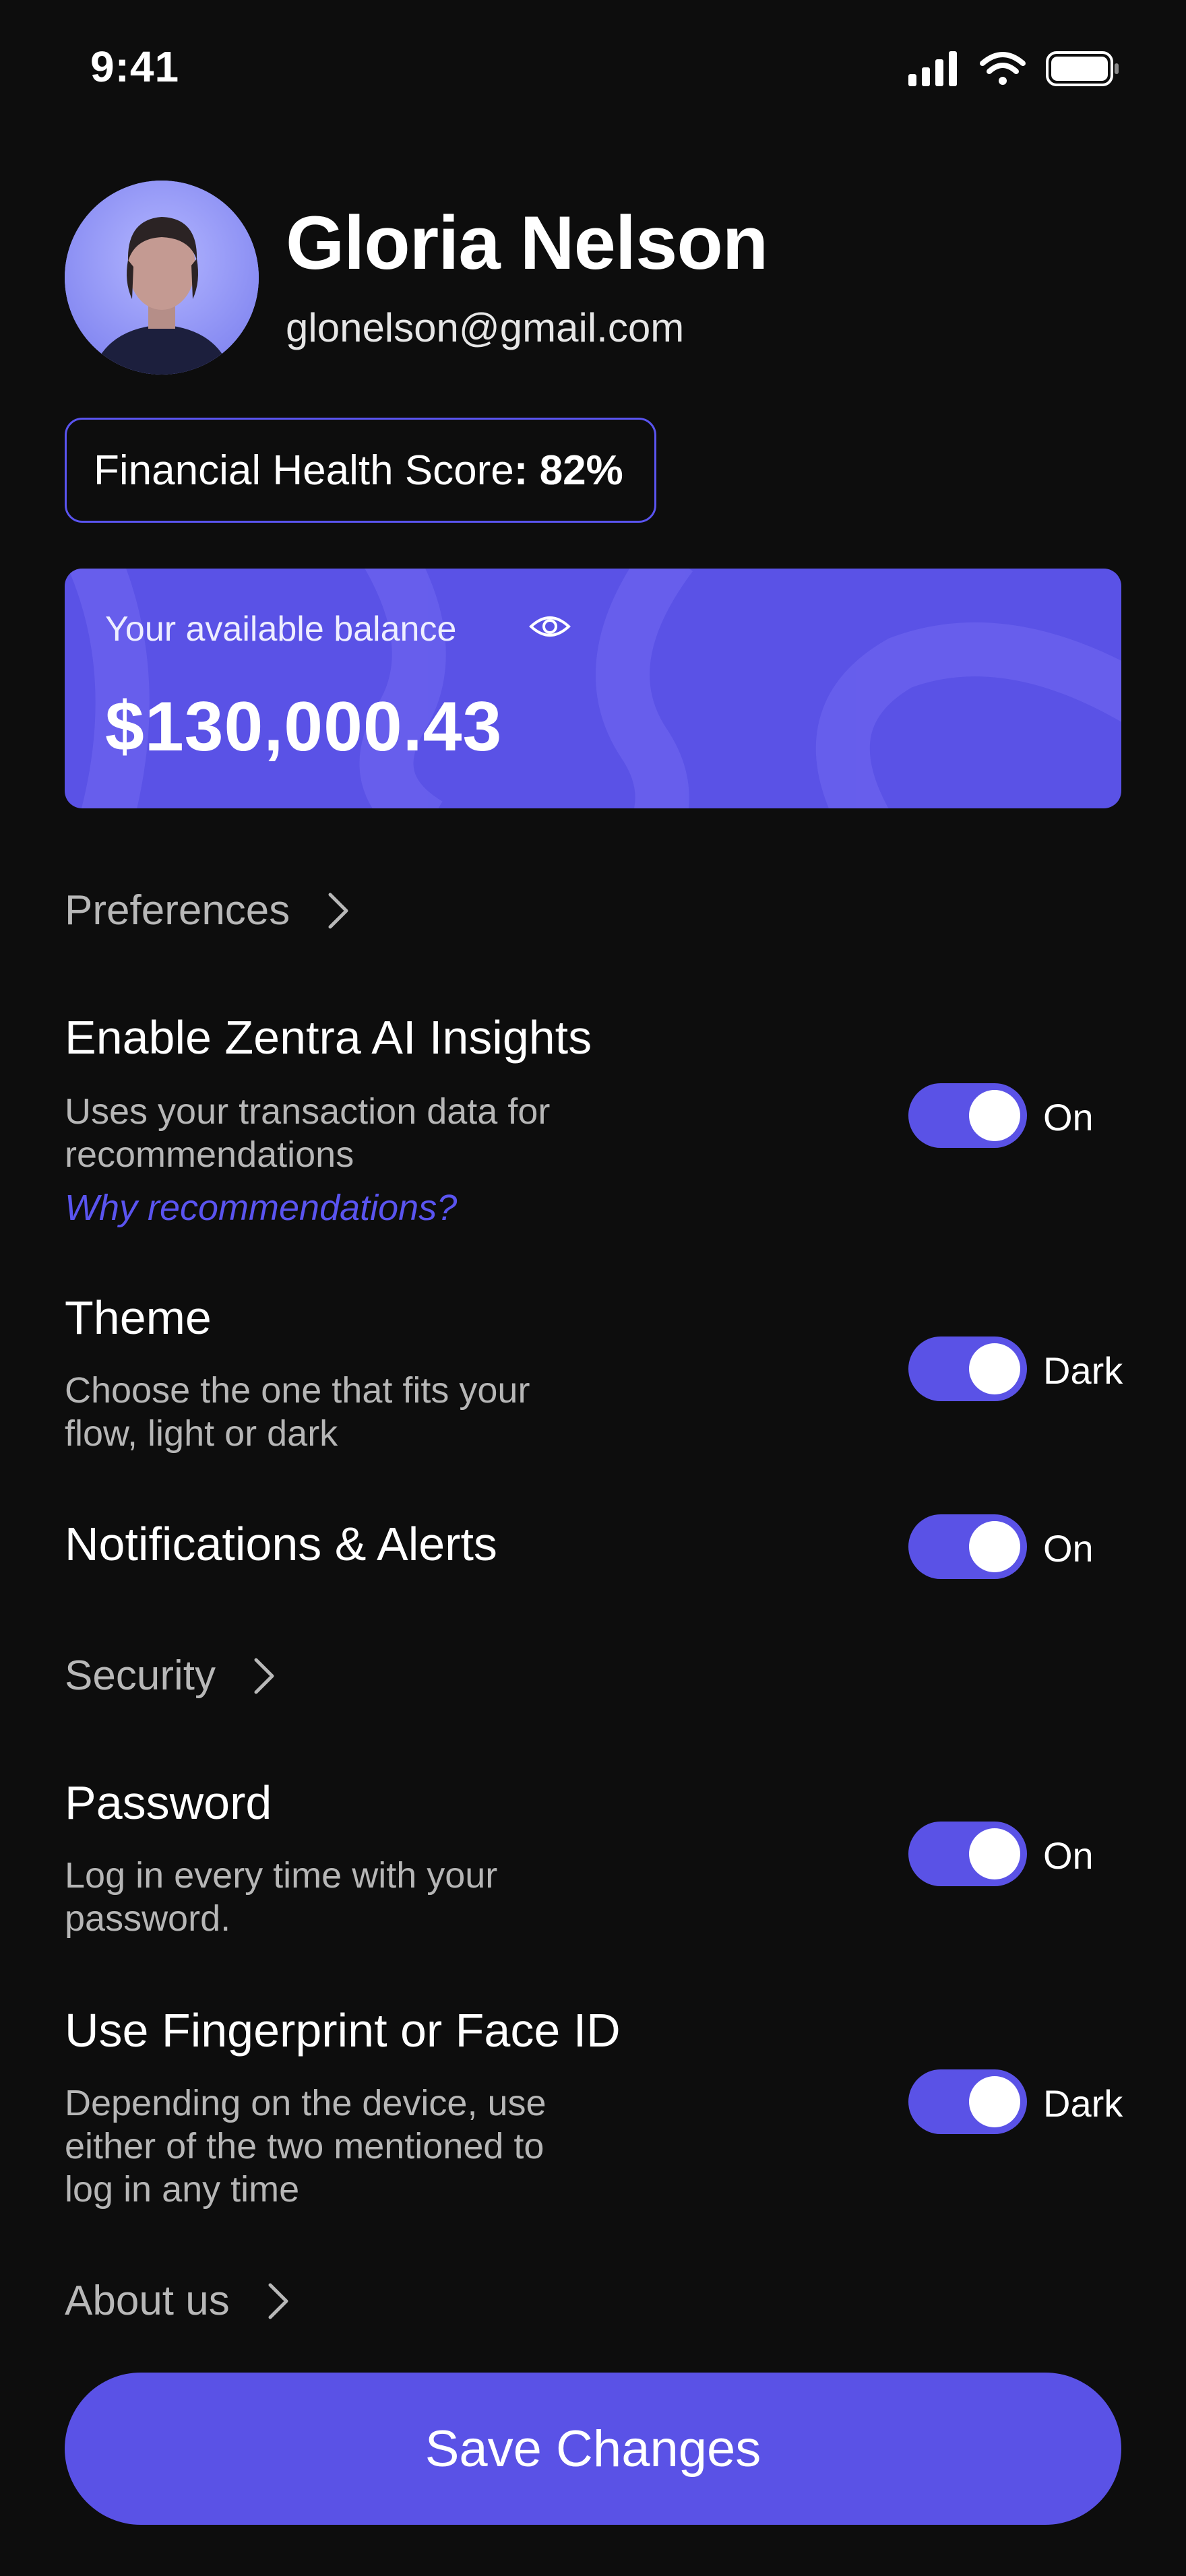 The image size is (1186, 2576). I want to click on score-value: 82%, so click(581, 471).